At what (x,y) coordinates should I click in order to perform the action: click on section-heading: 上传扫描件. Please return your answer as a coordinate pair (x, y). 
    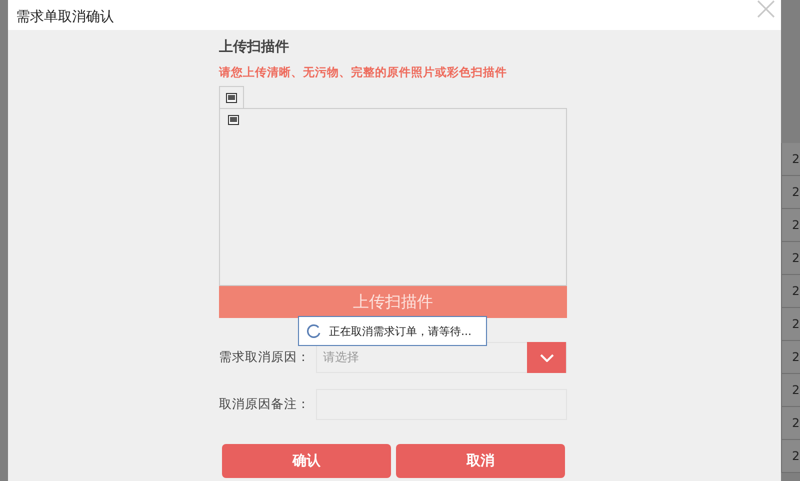
    Looking at the image, I should click on (254, 47).